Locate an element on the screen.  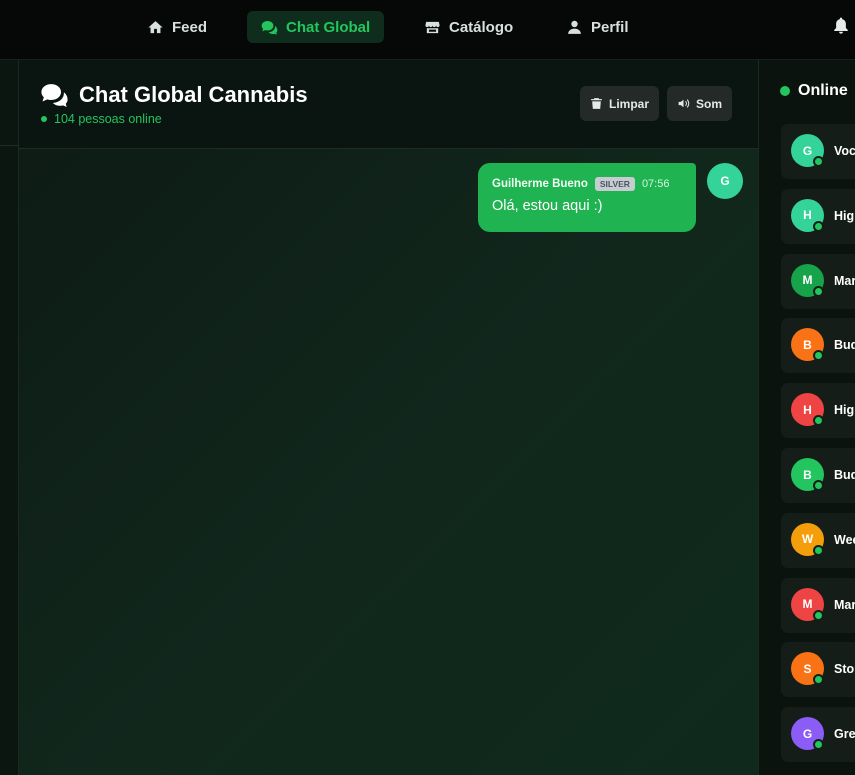
left-divider is located at coordinates (9, 145).